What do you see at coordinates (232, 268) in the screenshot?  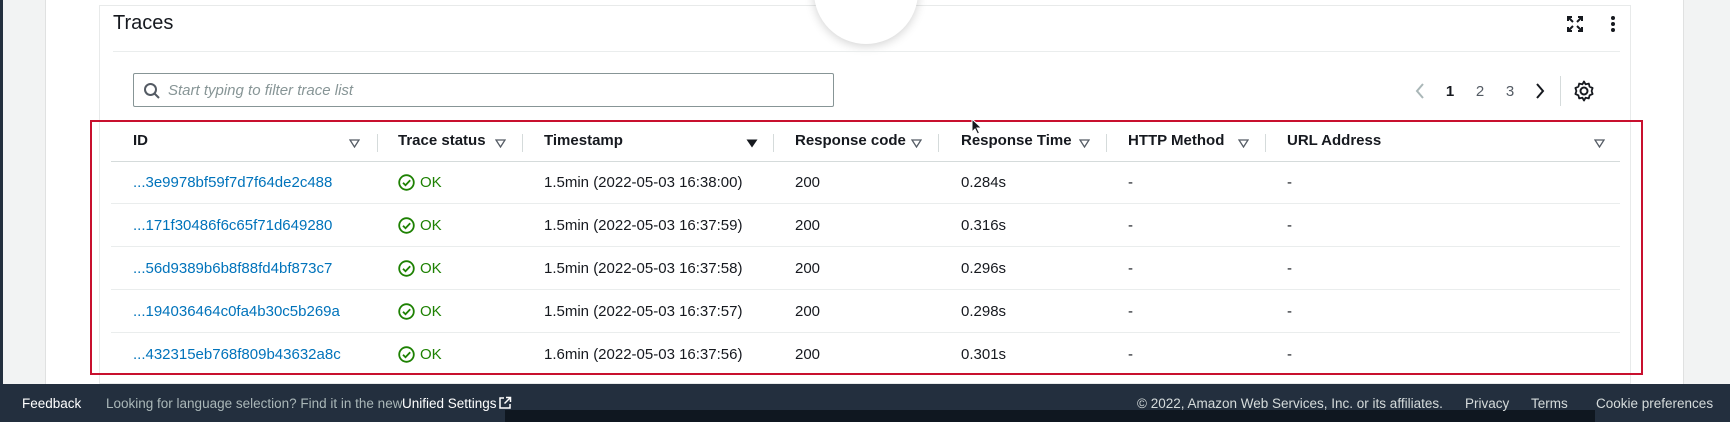 I see `trace-id-link: ...56d9389b6b8f88fd4bf873c7` at bounding box center [232, 268].